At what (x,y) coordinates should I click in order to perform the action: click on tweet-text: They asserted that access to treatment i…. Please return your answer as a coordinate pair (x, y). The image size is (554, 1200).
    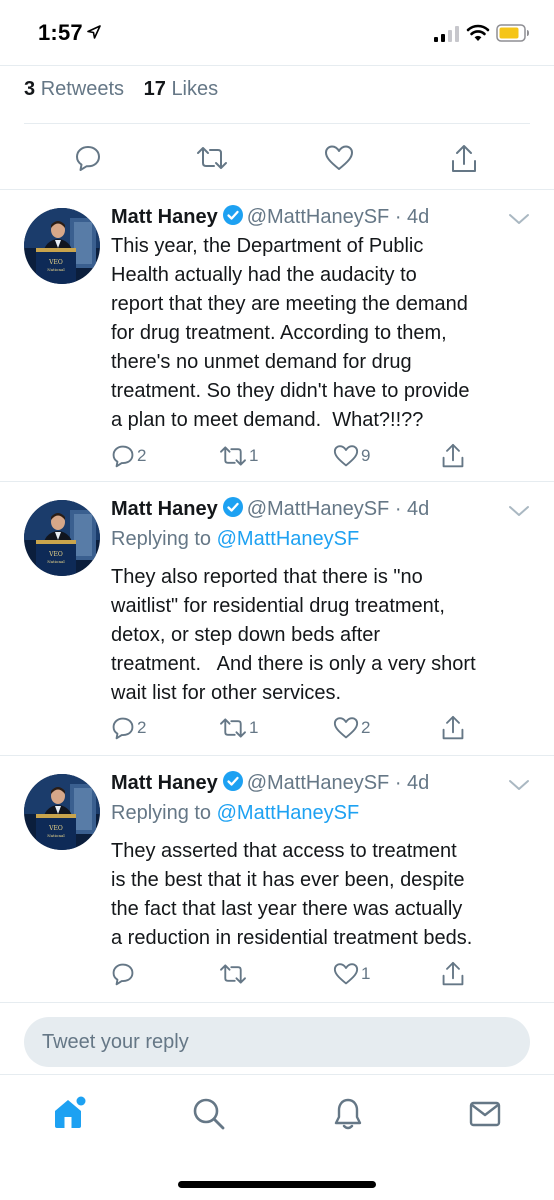
    Looking at the image, I should click on (292, 894).